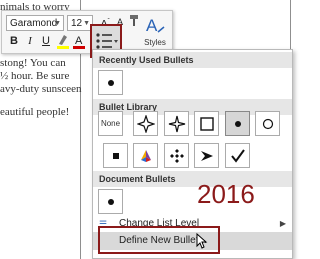 The width and height of the screenshot is (320, 259). I want to click on styles-button: A Styles, so click(155, 32).